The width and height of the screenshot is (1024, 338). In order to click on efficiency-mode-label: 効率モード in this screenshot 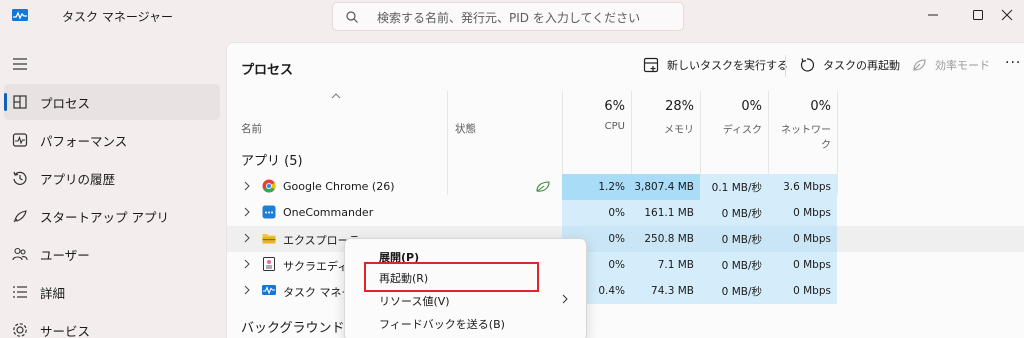, I will do `click(962, 65)`.